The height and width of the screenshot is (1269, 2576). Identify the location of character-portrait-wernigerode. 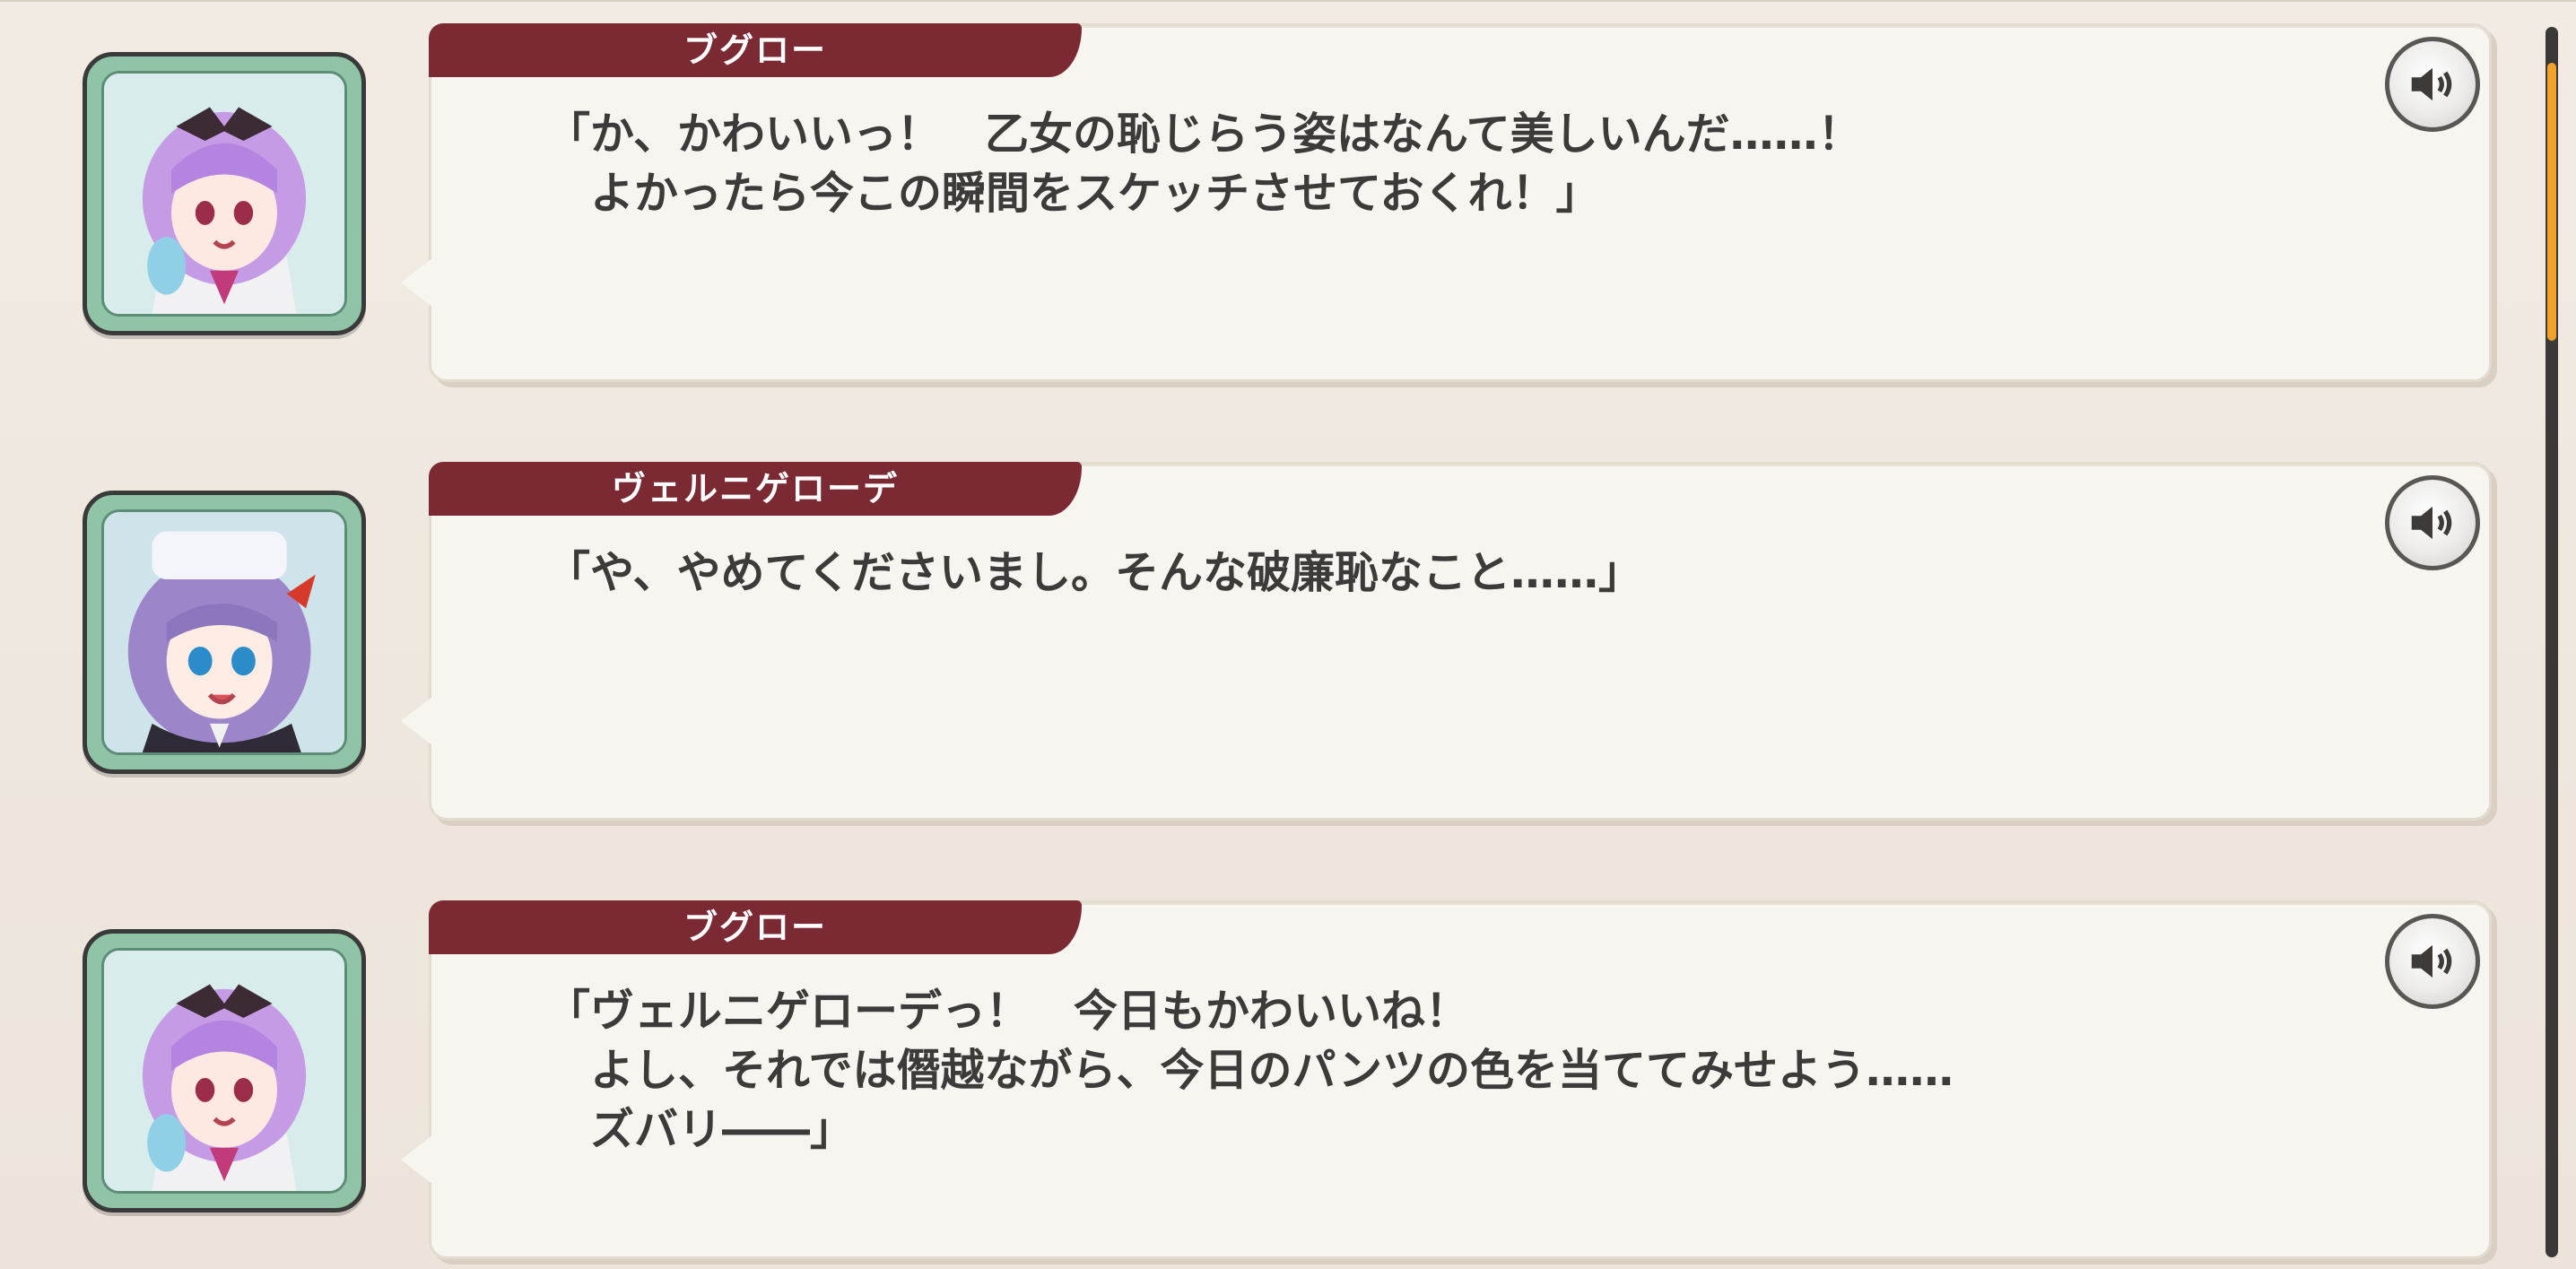
(224, 632).